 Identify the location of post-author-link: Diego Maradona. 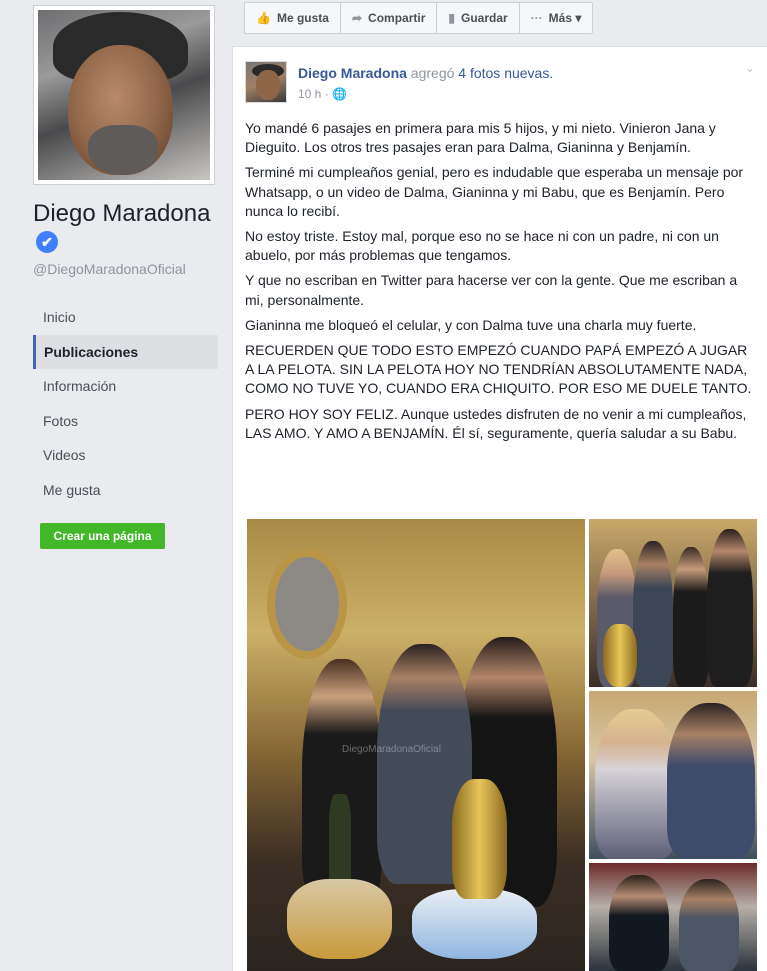
(352, 73).